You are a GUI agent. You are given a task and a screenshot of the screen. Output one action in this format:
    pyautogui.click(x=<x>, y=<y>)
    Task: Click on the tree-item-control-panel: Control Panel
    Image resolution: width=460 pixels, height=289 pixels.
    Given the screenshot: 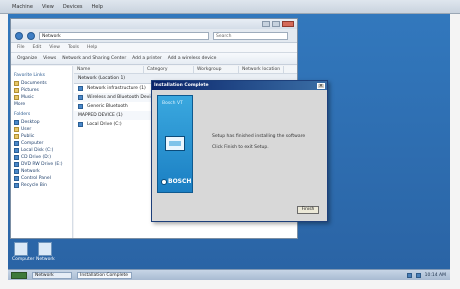 What is the action you would take?
    pyautogui.click(x=41, y=178)
    